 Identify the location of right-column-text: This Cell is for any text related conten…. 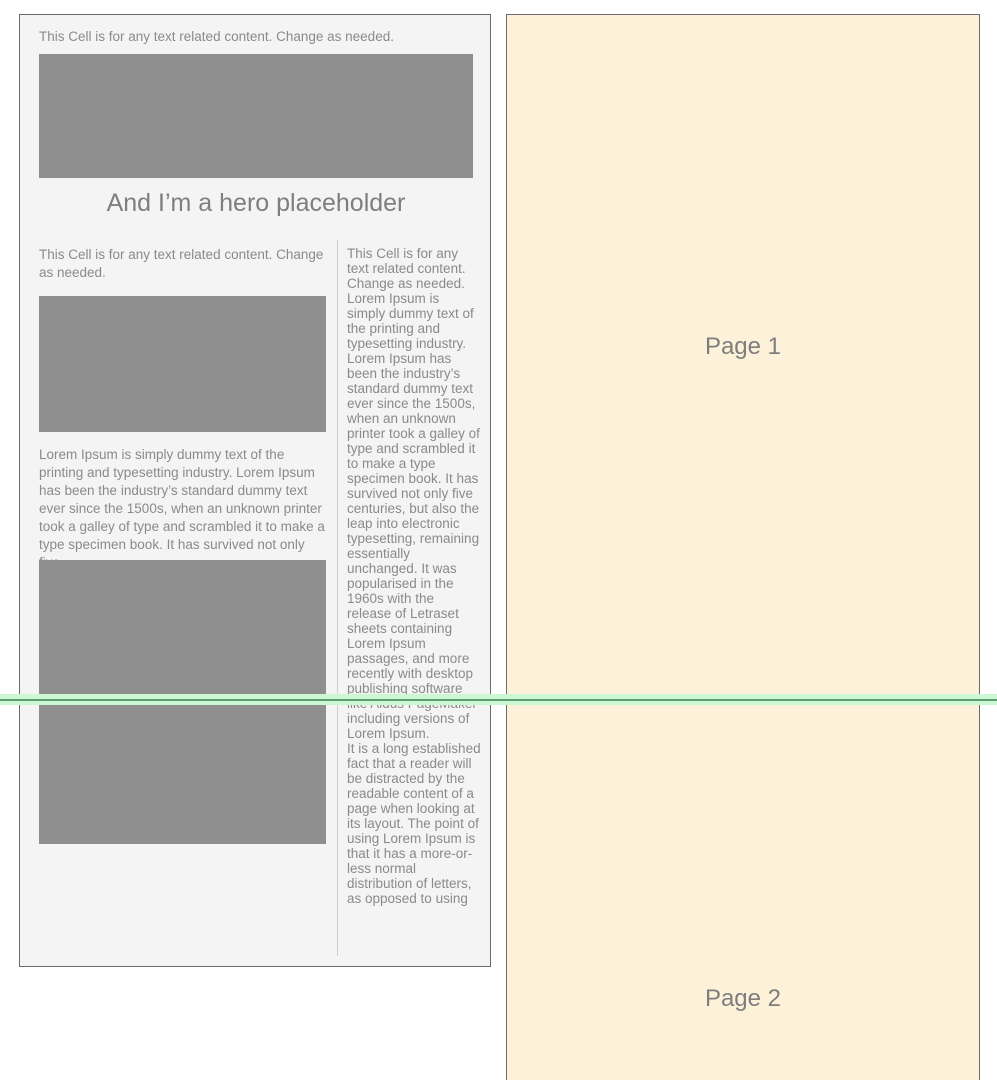
(414, 576).